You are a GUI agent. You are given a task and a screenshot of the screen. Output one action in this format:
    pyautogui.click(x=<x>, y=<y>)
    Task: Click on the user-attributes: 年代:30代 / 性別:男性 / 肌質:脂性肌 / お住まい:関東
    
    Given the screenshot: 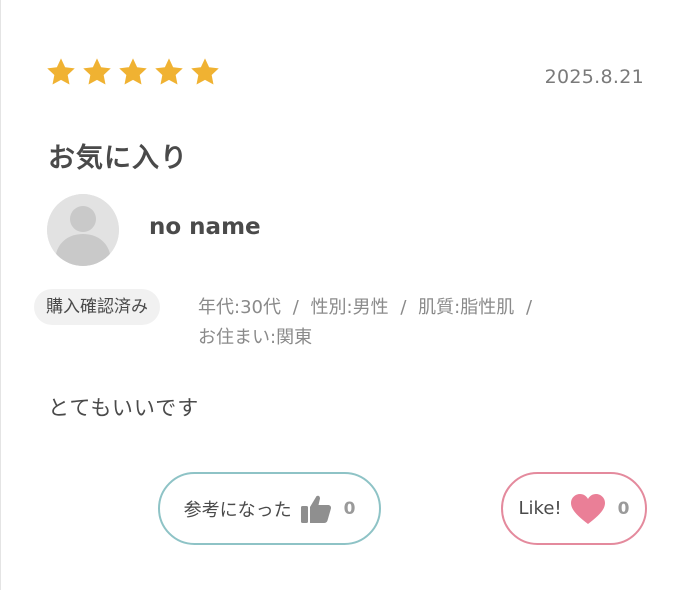 What is the action you would take?
    pyautogui.click(x=388, y=323)
    